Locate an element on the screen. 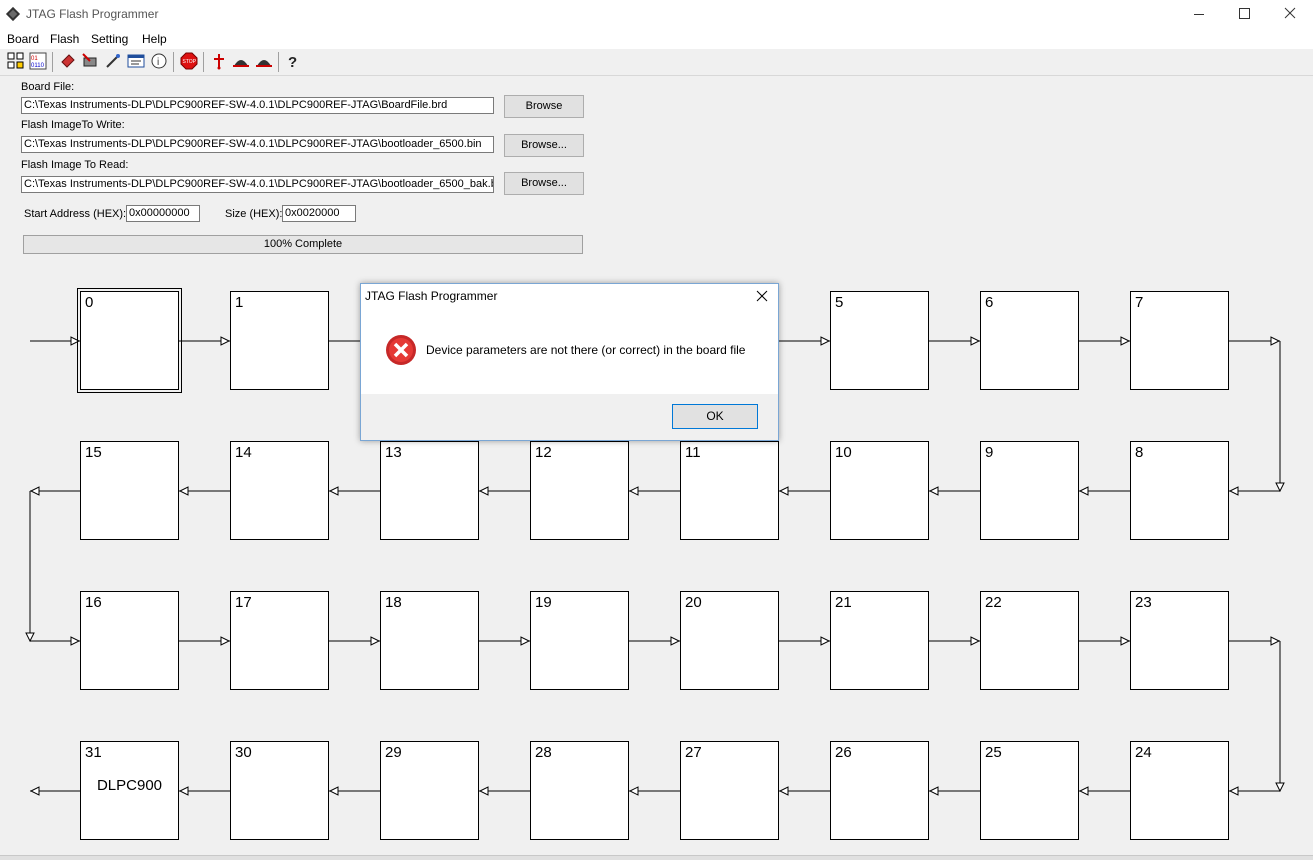 The height and width of the screenshot is (860, 1313). device-box-25: 25 is located at coordinates (1029, 790).